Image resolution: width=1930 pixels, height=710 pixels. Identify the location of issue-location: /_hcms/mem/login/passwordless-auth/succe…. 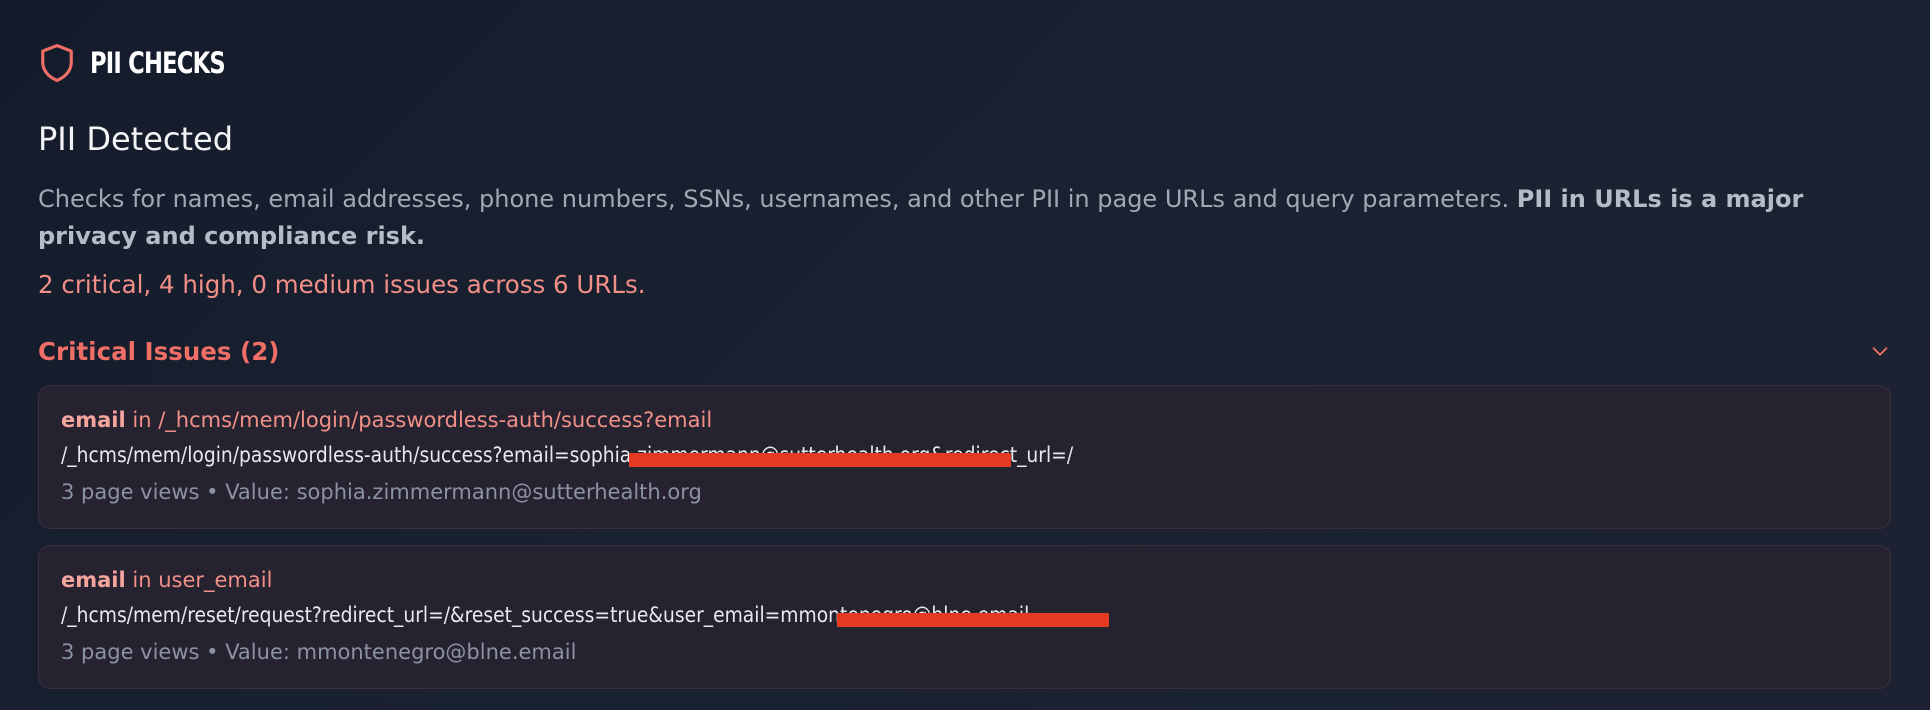
(435, 420).